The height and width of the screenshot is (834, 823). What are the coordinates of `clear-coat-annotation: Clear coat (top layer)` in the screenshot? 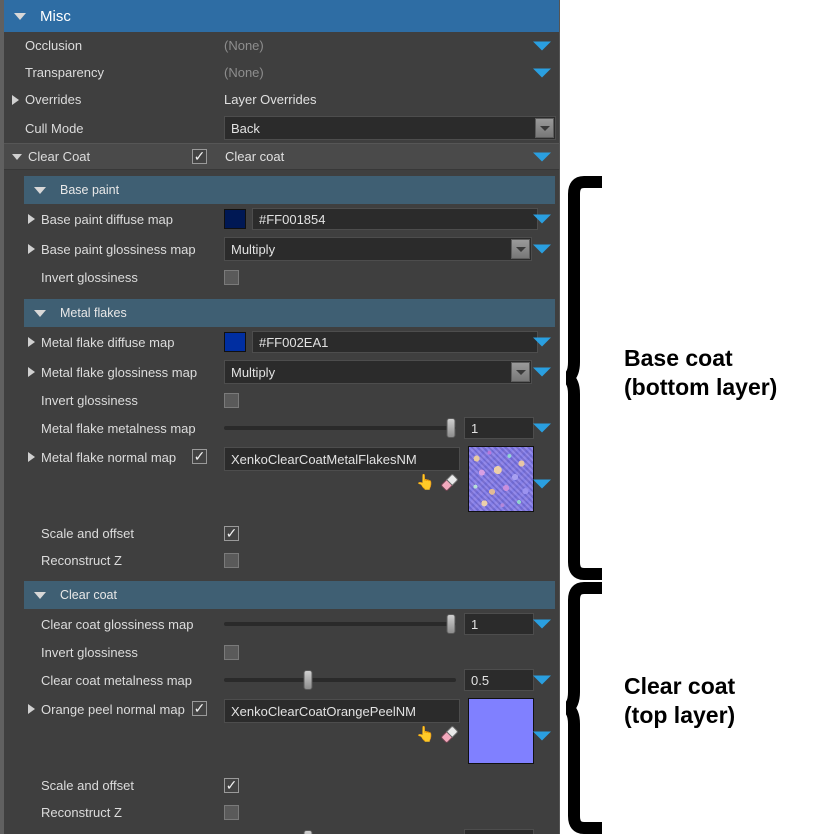 It's located at (679, 701).